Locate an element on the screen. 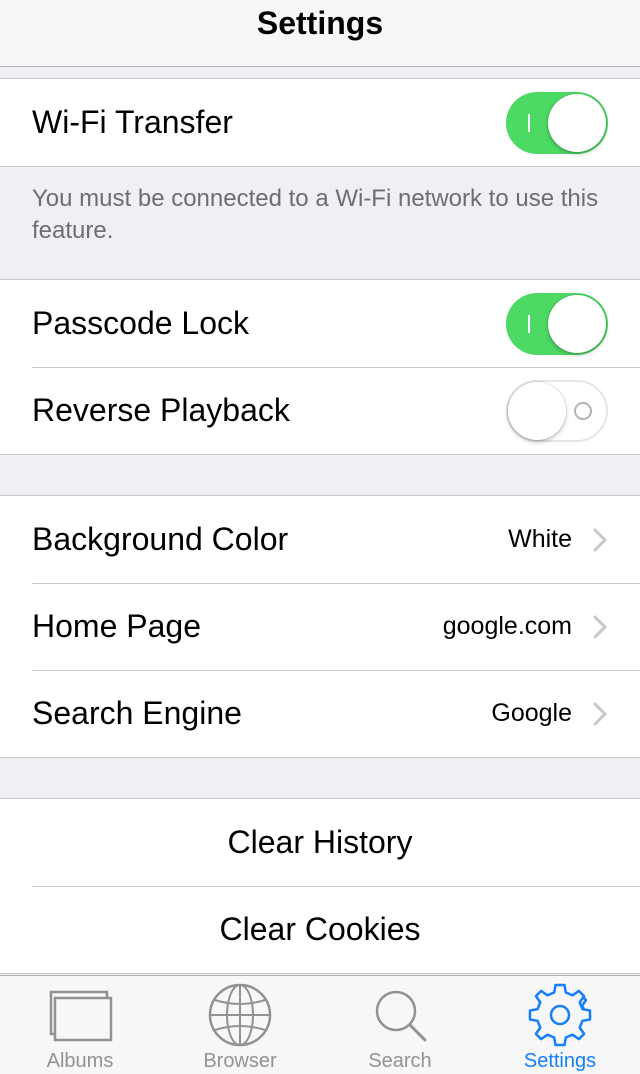 Image resolution: width=640 pixels, height=1074 pixels. page-title: Settings is located at coordinates (320, 23).